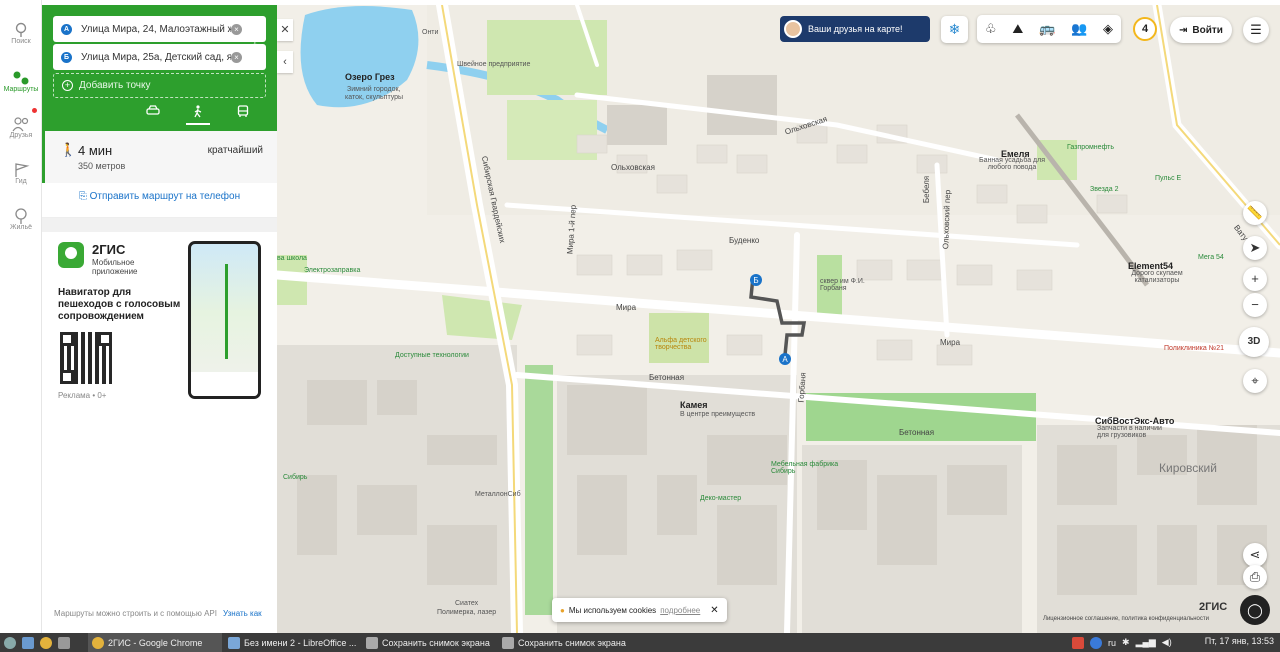 The image size is (1280, 652). What do you see at coordinates (1167, 642) in the screenshot?
I see `volume-icon: ◀)` at bounding box center [1167, 642].